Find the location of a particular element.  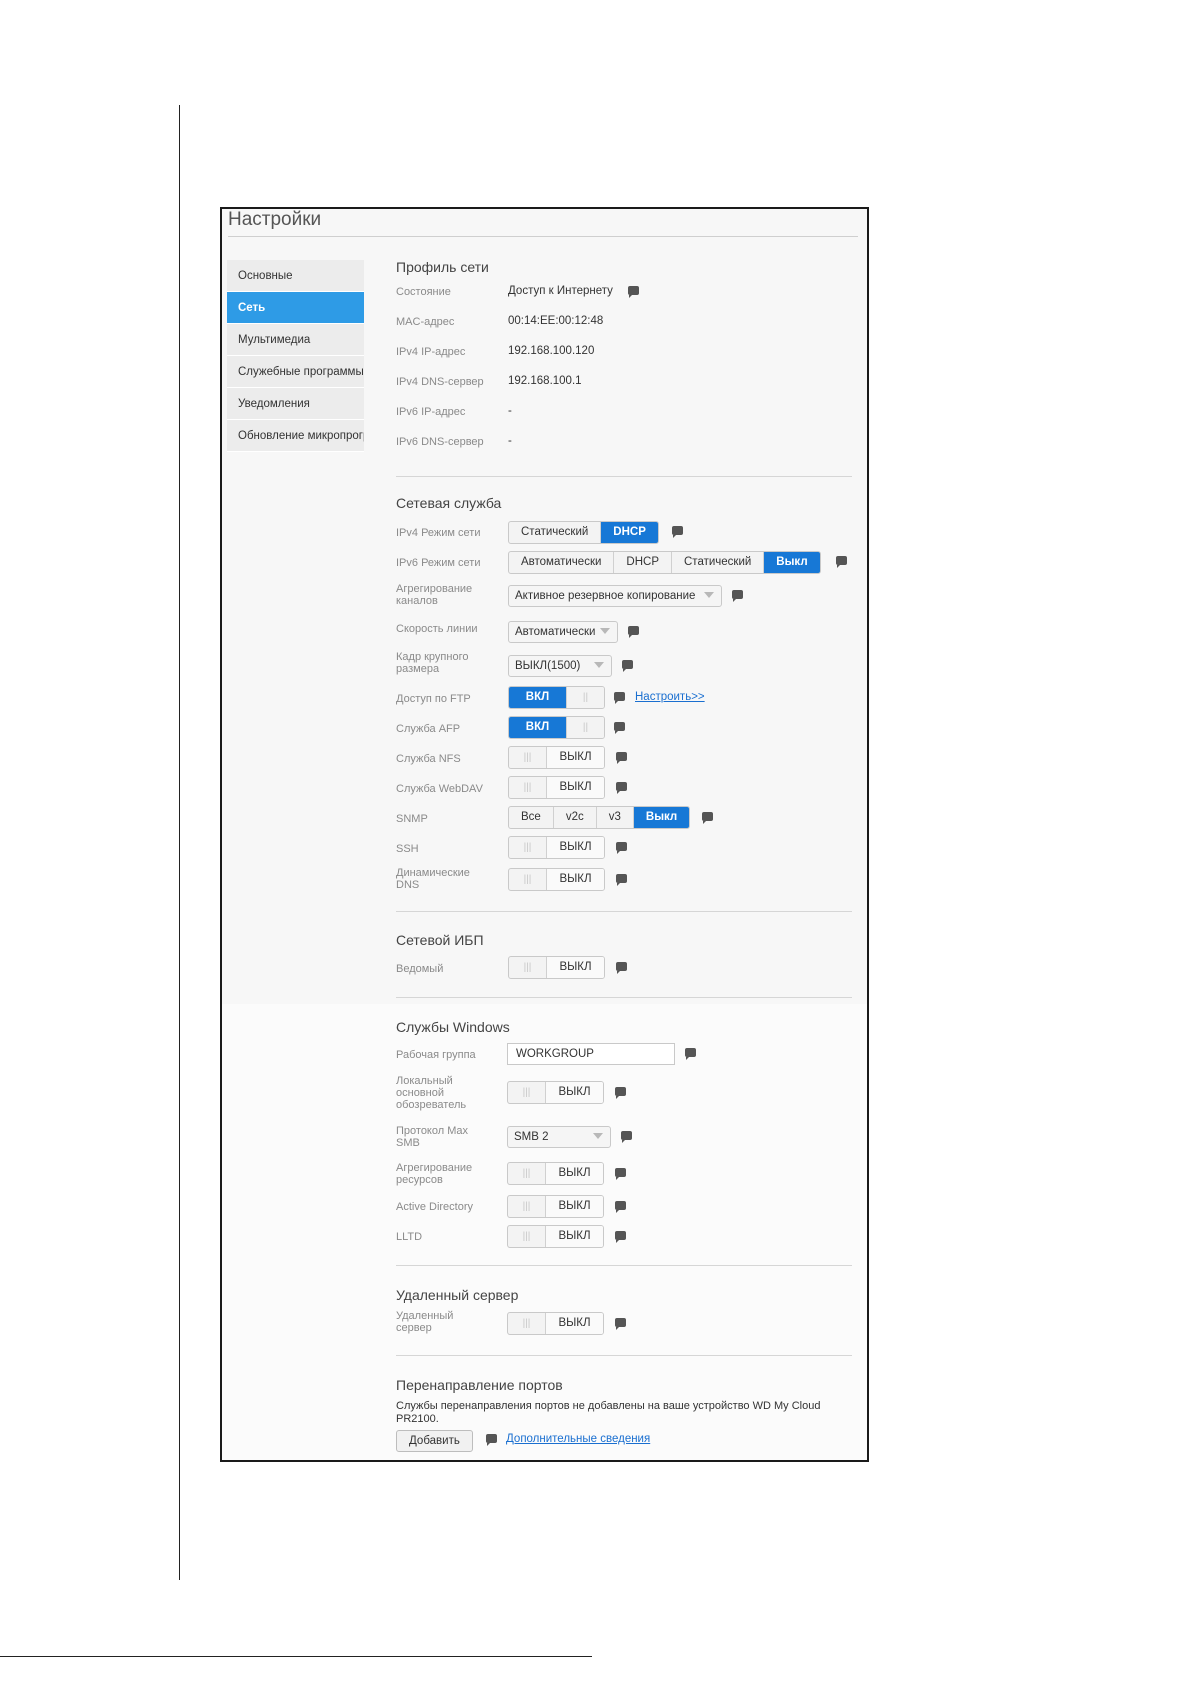

snmp-v3: v3 is located at coordinates (615, 817).